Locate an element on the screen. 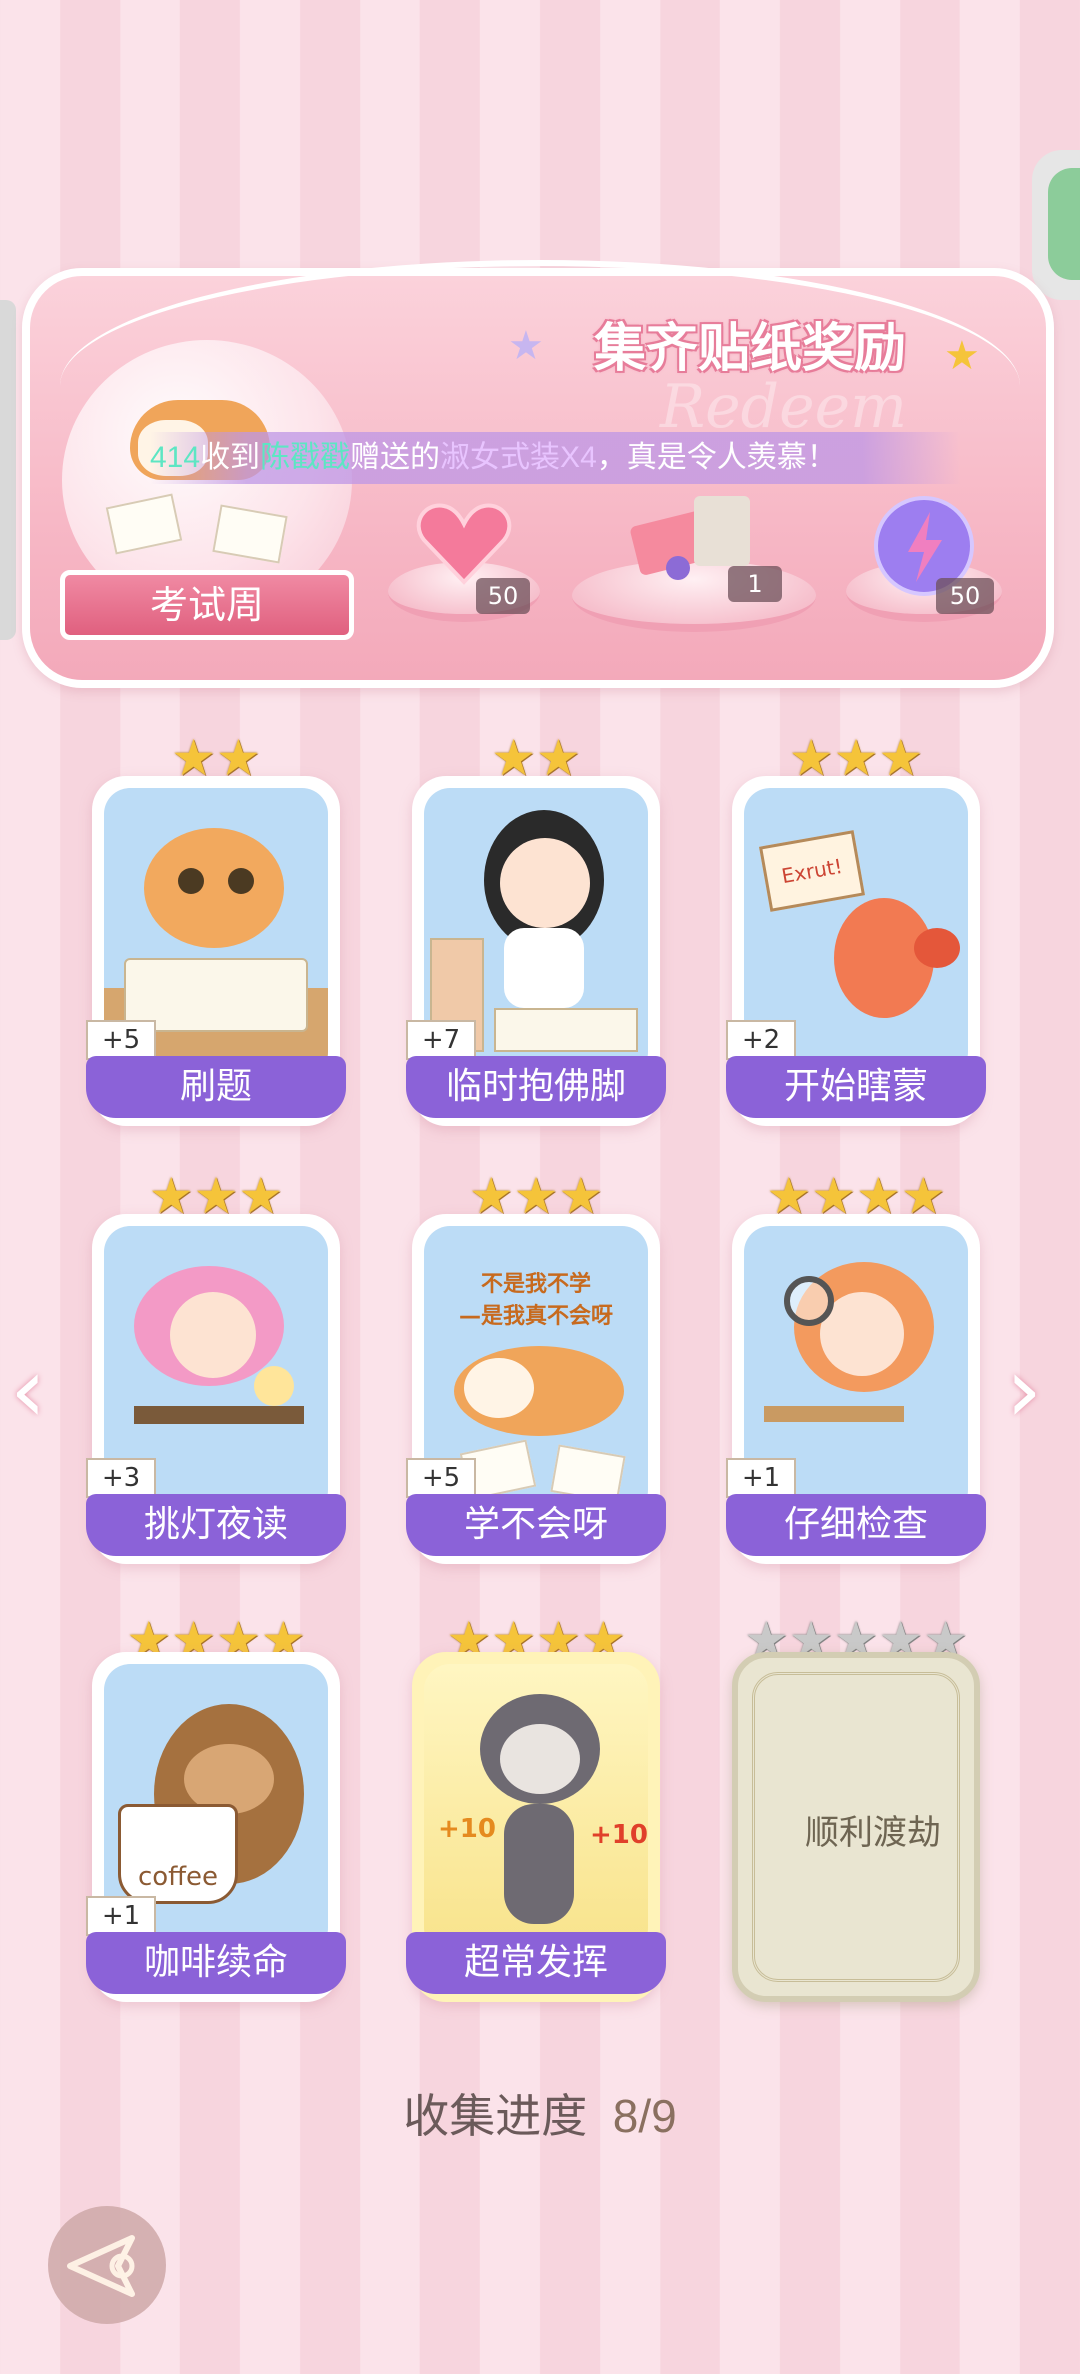  sticker-card-linshibaofojiao: +7 临时抱佛脚 is located at coordinates (536, 951).